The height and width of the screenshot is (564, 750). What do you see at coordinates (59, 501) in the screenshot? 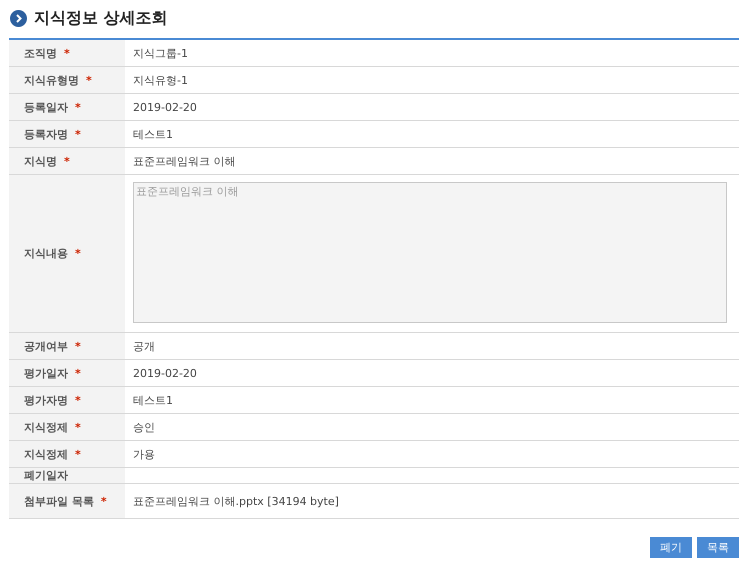
I see `field-label: 첨부파일 목록` at bounding box center [59, 501].